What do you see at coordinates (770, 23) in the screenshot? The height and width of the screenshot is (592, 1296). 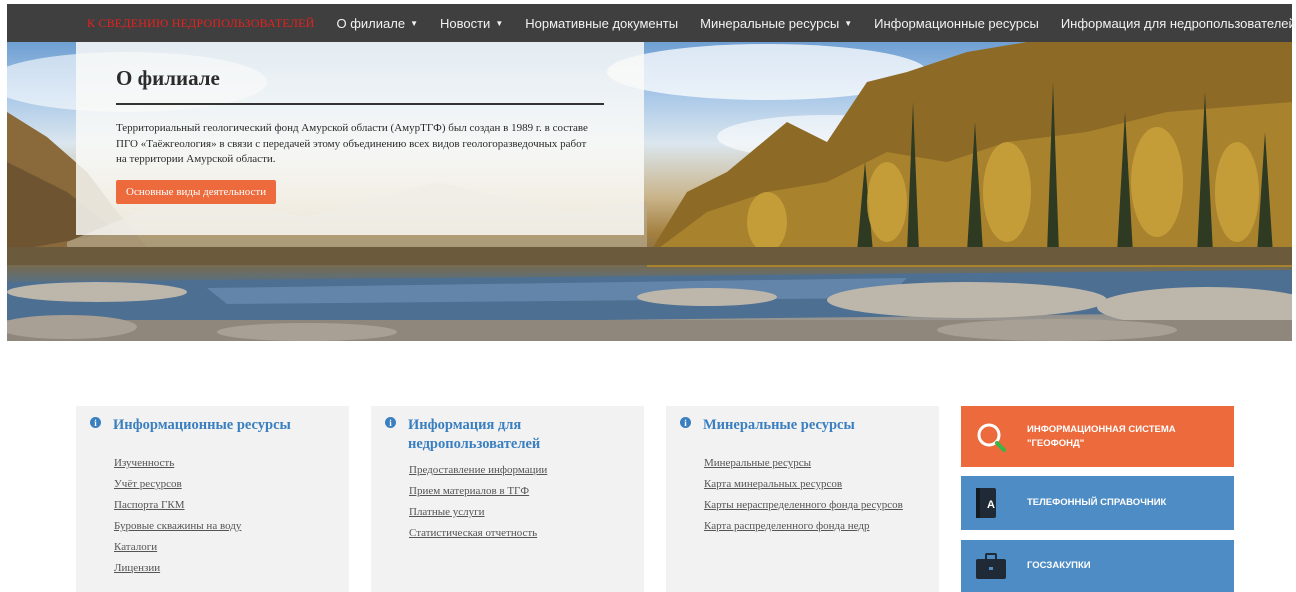 I see `nav-item-label: Минеральные ресурсы` at bounding box center [770, 23].